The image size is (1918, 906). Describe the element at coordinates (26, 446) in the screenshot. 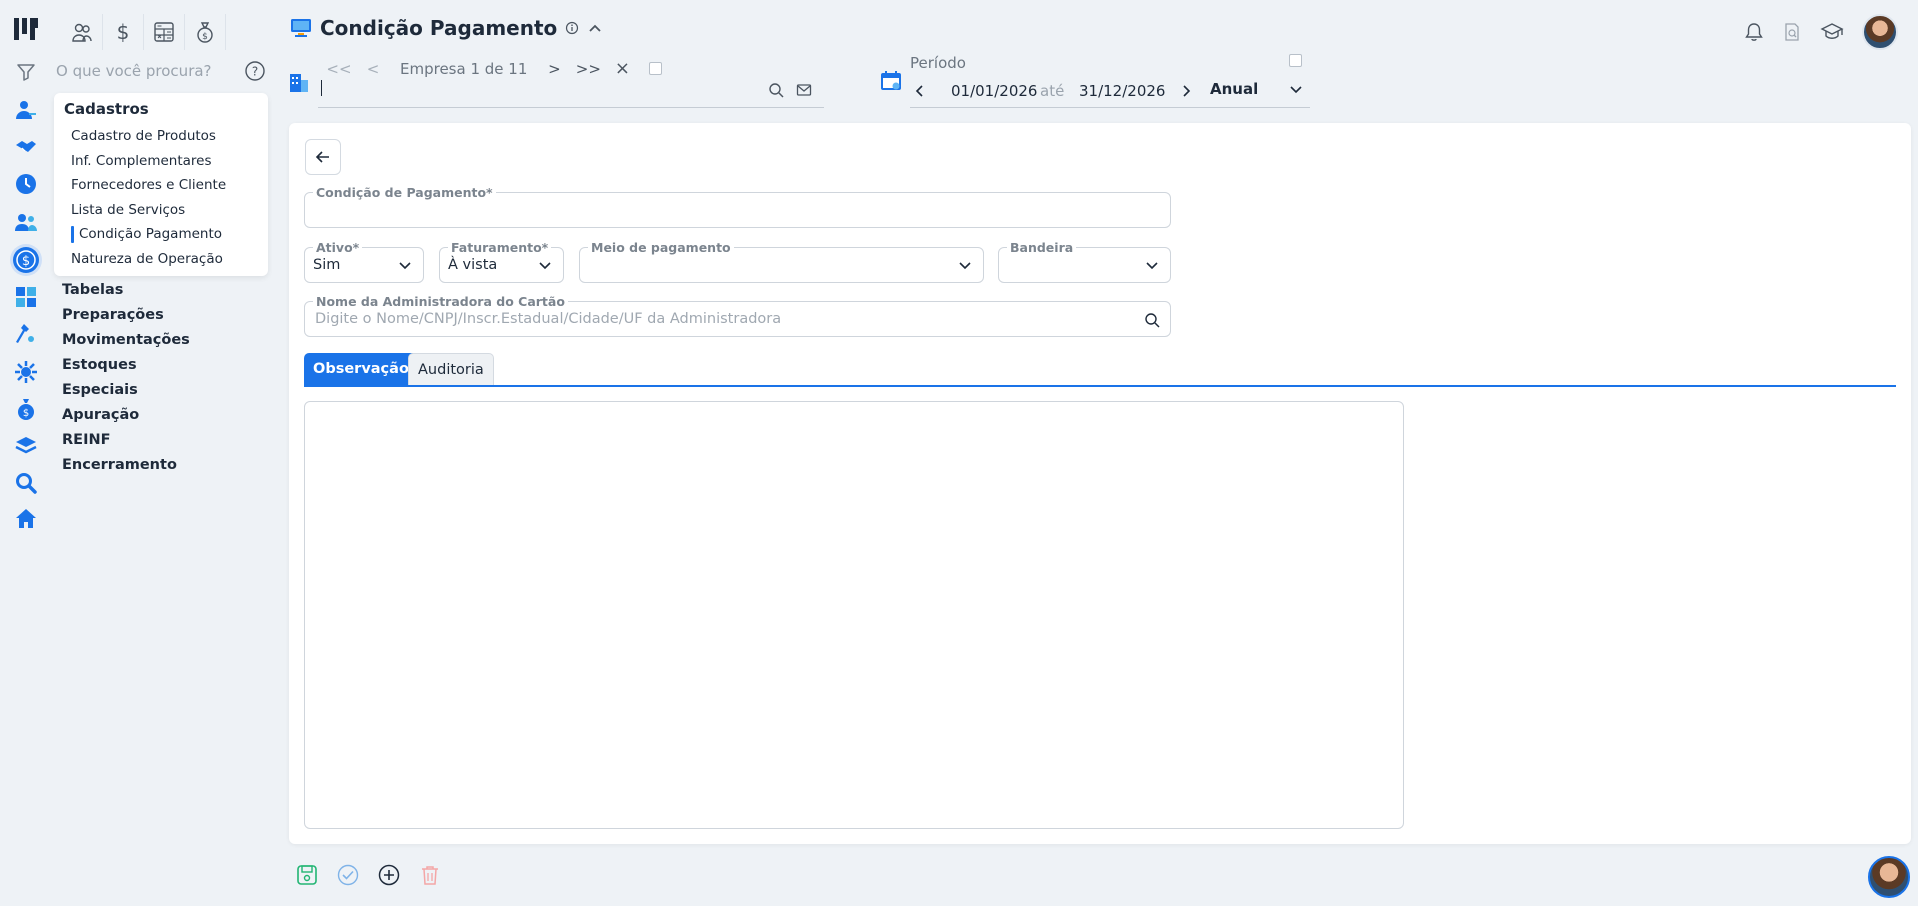

I see `layers-icon` at that location.